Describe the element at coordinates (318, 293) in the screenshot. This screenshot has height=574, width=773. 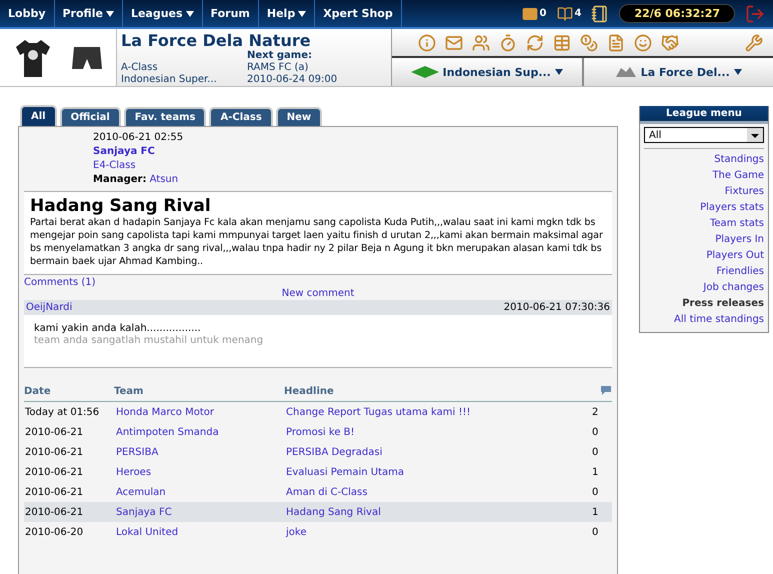
I see `new-comment-link: New comment` at that location.